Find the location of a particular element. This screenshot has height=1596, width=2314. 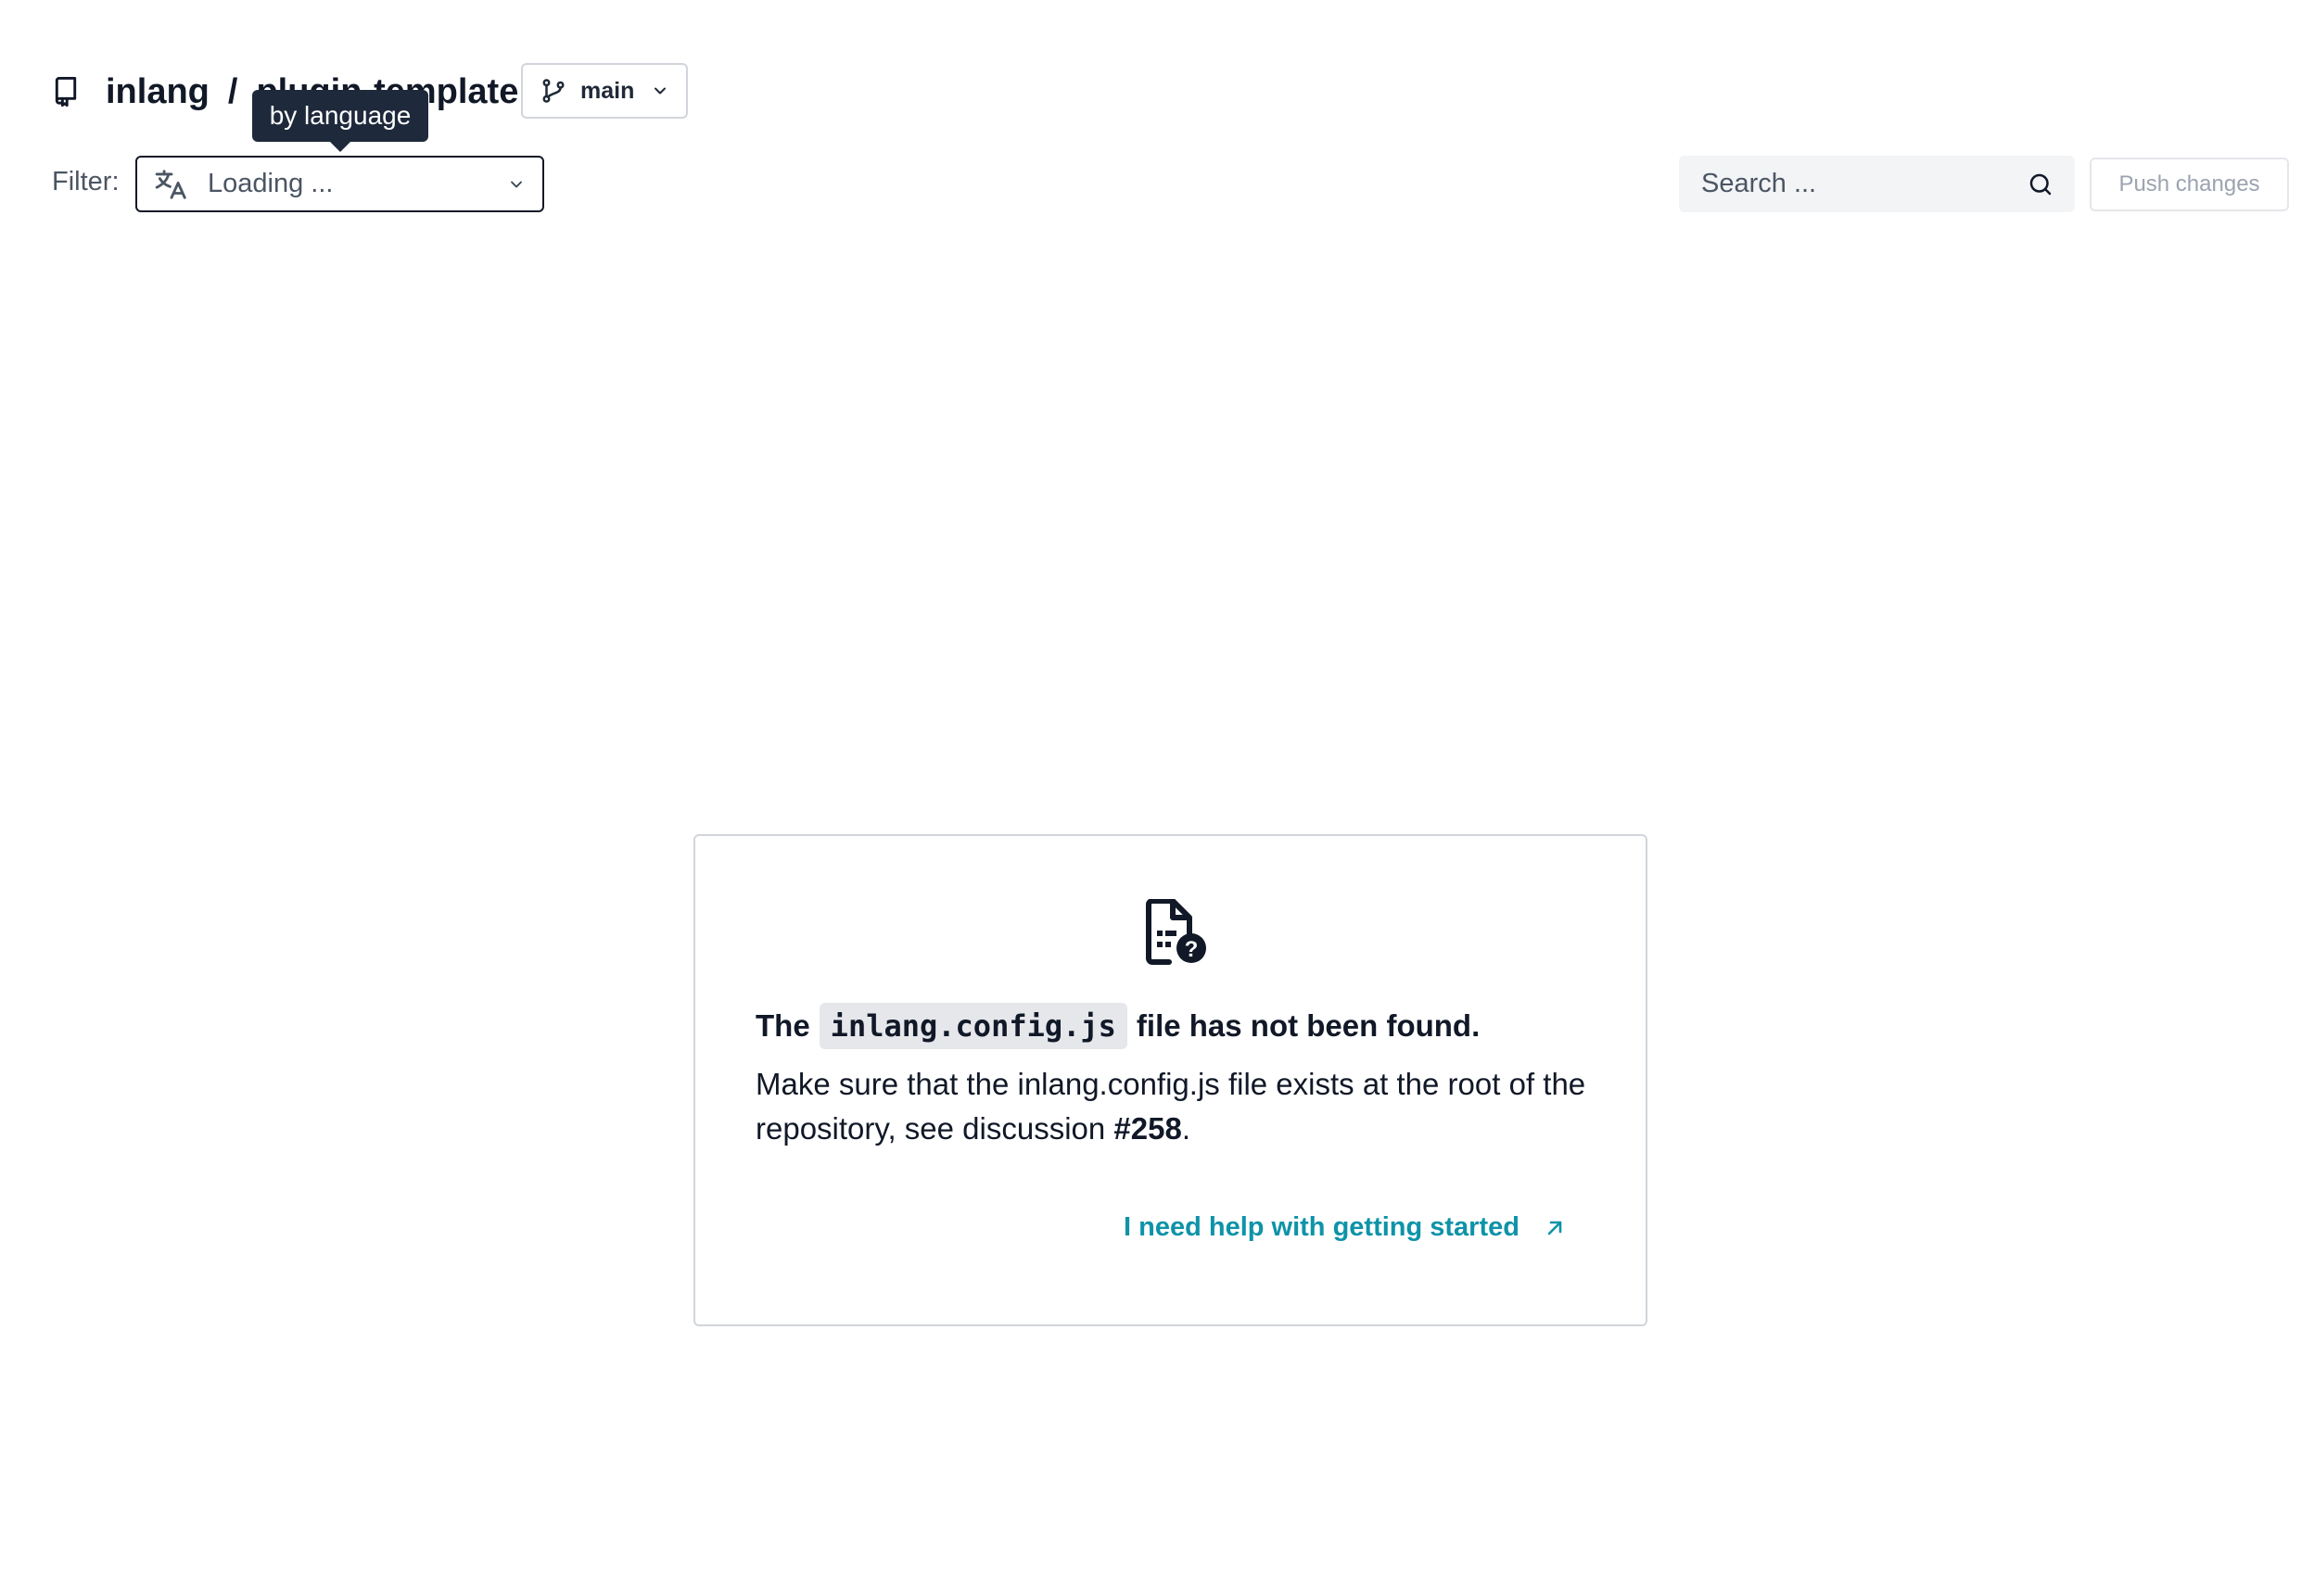

search-field is located at coordinates (1877, 184).